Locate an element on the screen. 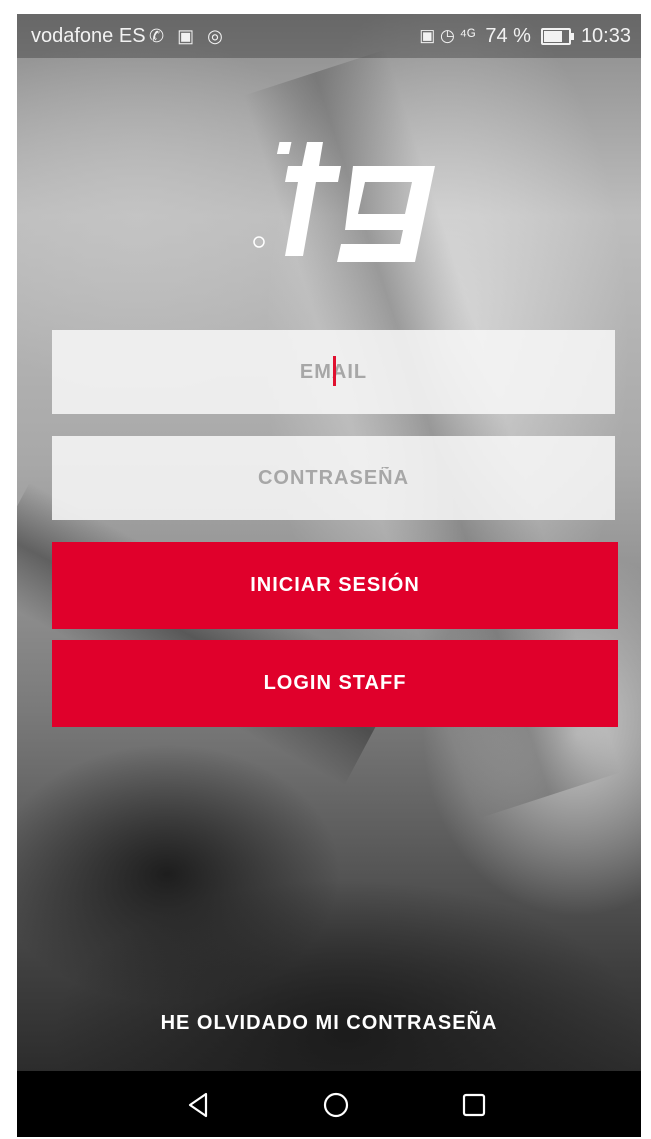  clock: 10:33 is located at coordinates (605, 36).